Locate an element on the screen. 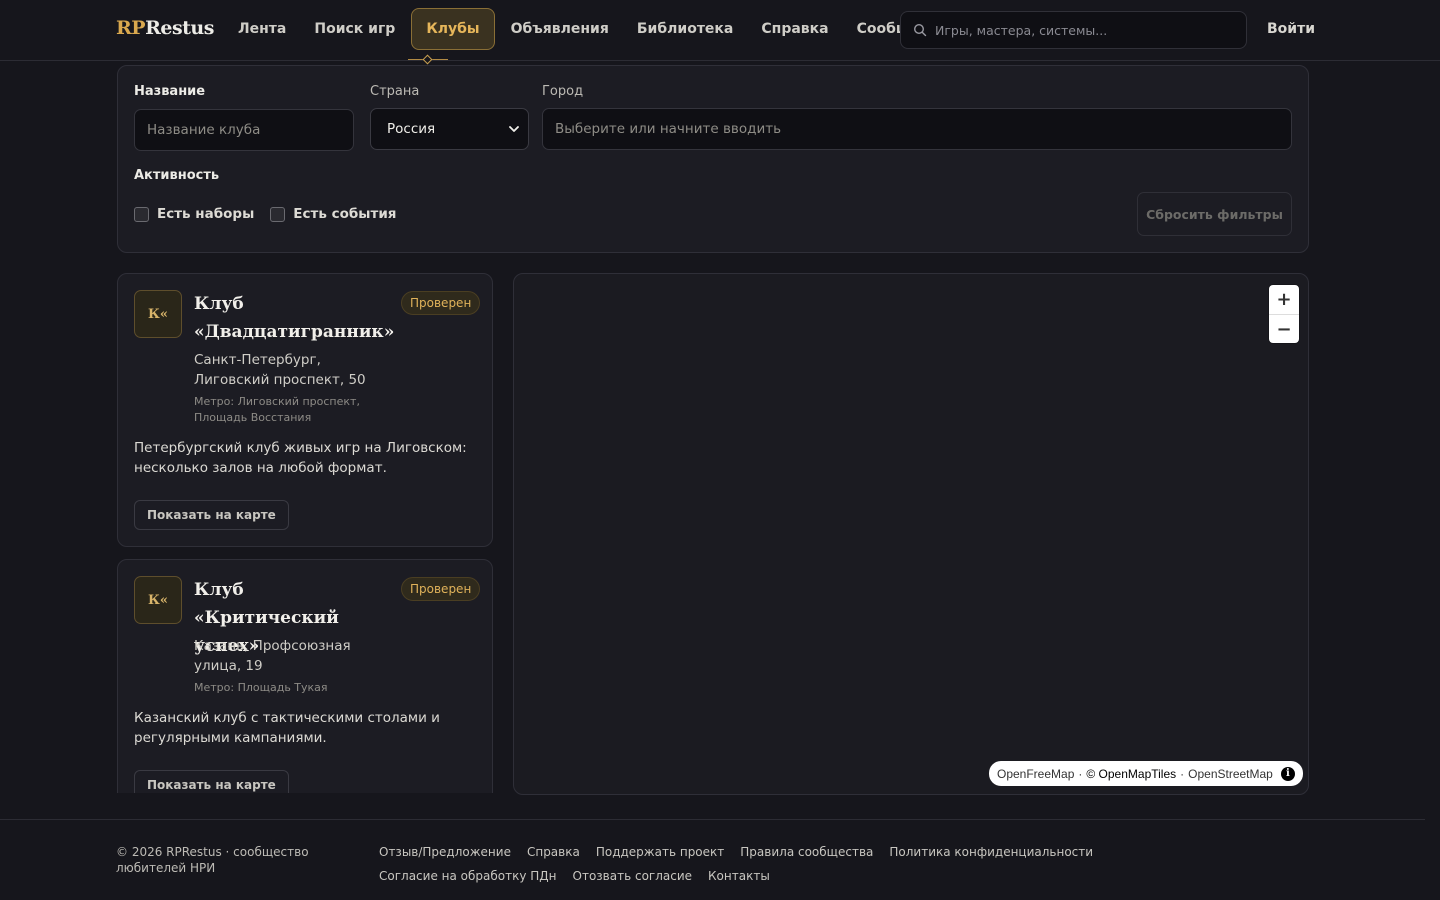 This screenshot has height=900, width=1440. footer-link-rules: Правила сообщества is located at coordinates (806, 852).